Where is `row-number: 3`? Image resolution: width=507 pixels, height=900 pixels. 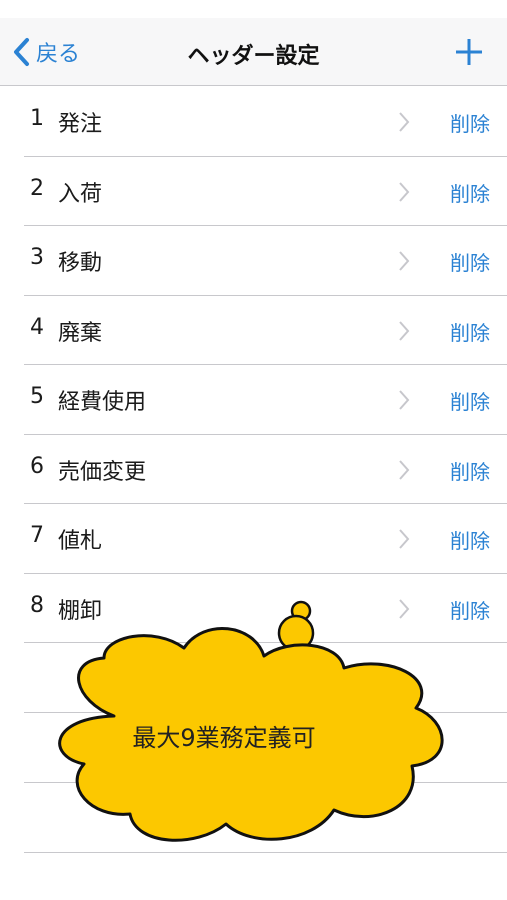 row-number: 3 is located at coordinates (37, 257).